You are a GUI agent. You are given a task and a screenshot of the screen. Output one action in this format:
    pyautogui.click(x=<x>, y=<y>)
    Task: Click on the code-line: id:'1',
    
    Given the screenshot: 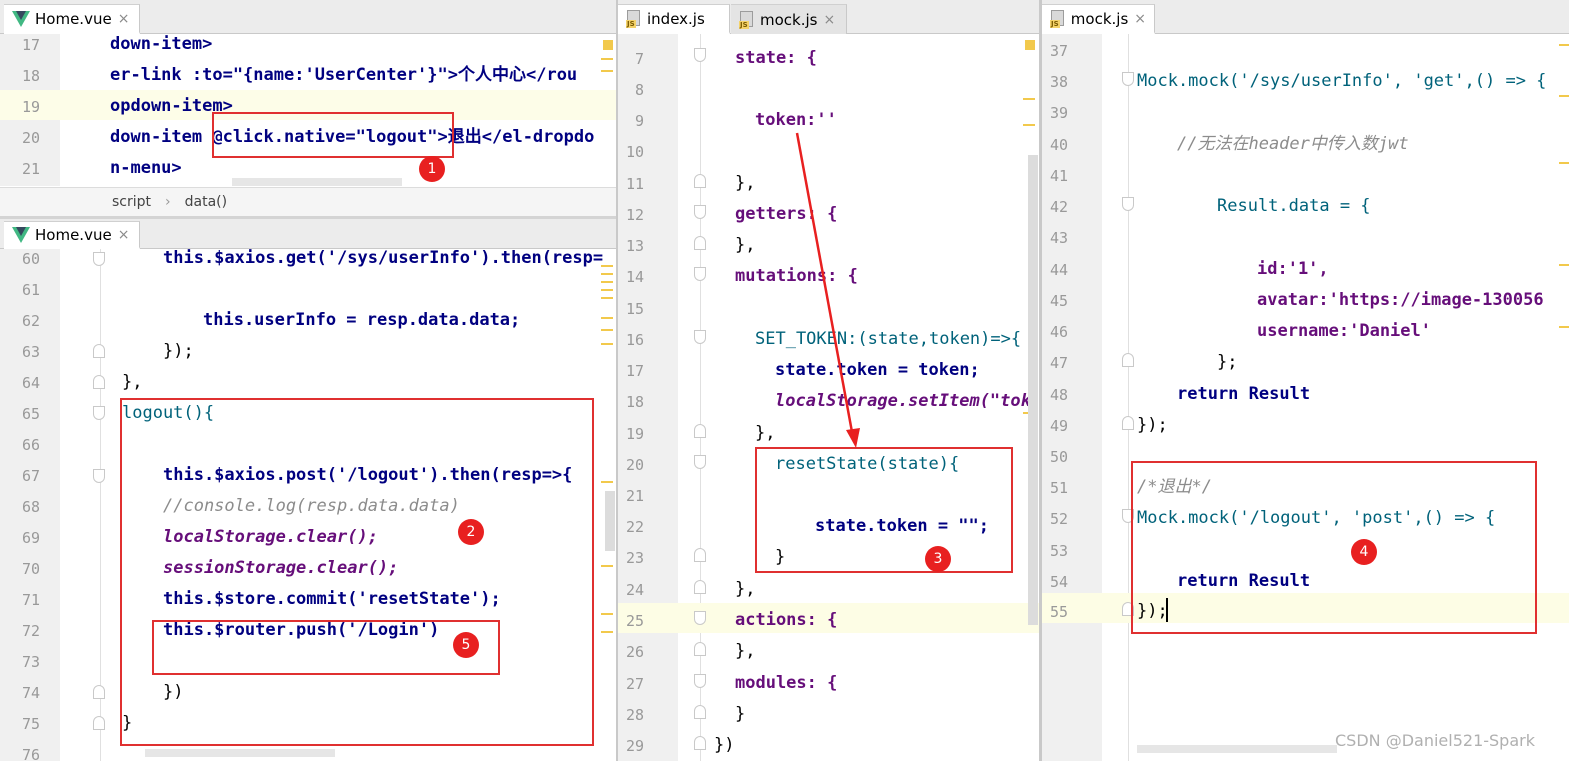 What is the action you would take?
    pyautogui.click(x=1293, y=269)
    